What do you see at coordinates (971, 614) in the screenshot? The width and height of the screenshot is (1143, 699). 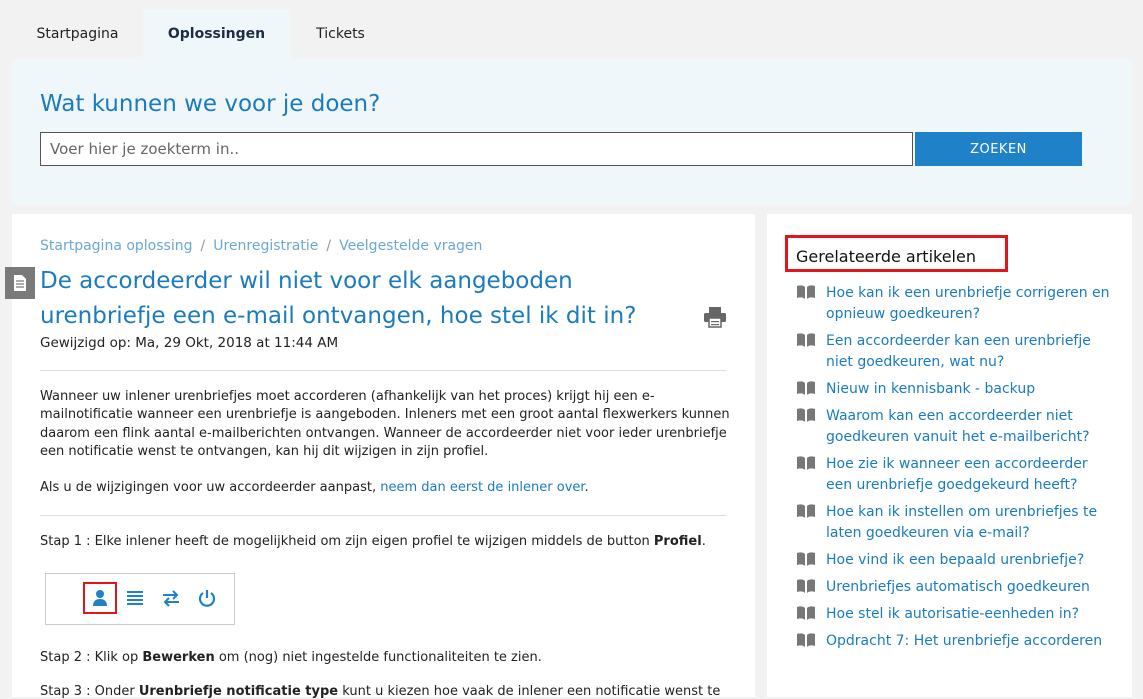 I see `related-article-link: Hoe stel ik autorisatie-eenheden in?` at bounding box center [971, 614].